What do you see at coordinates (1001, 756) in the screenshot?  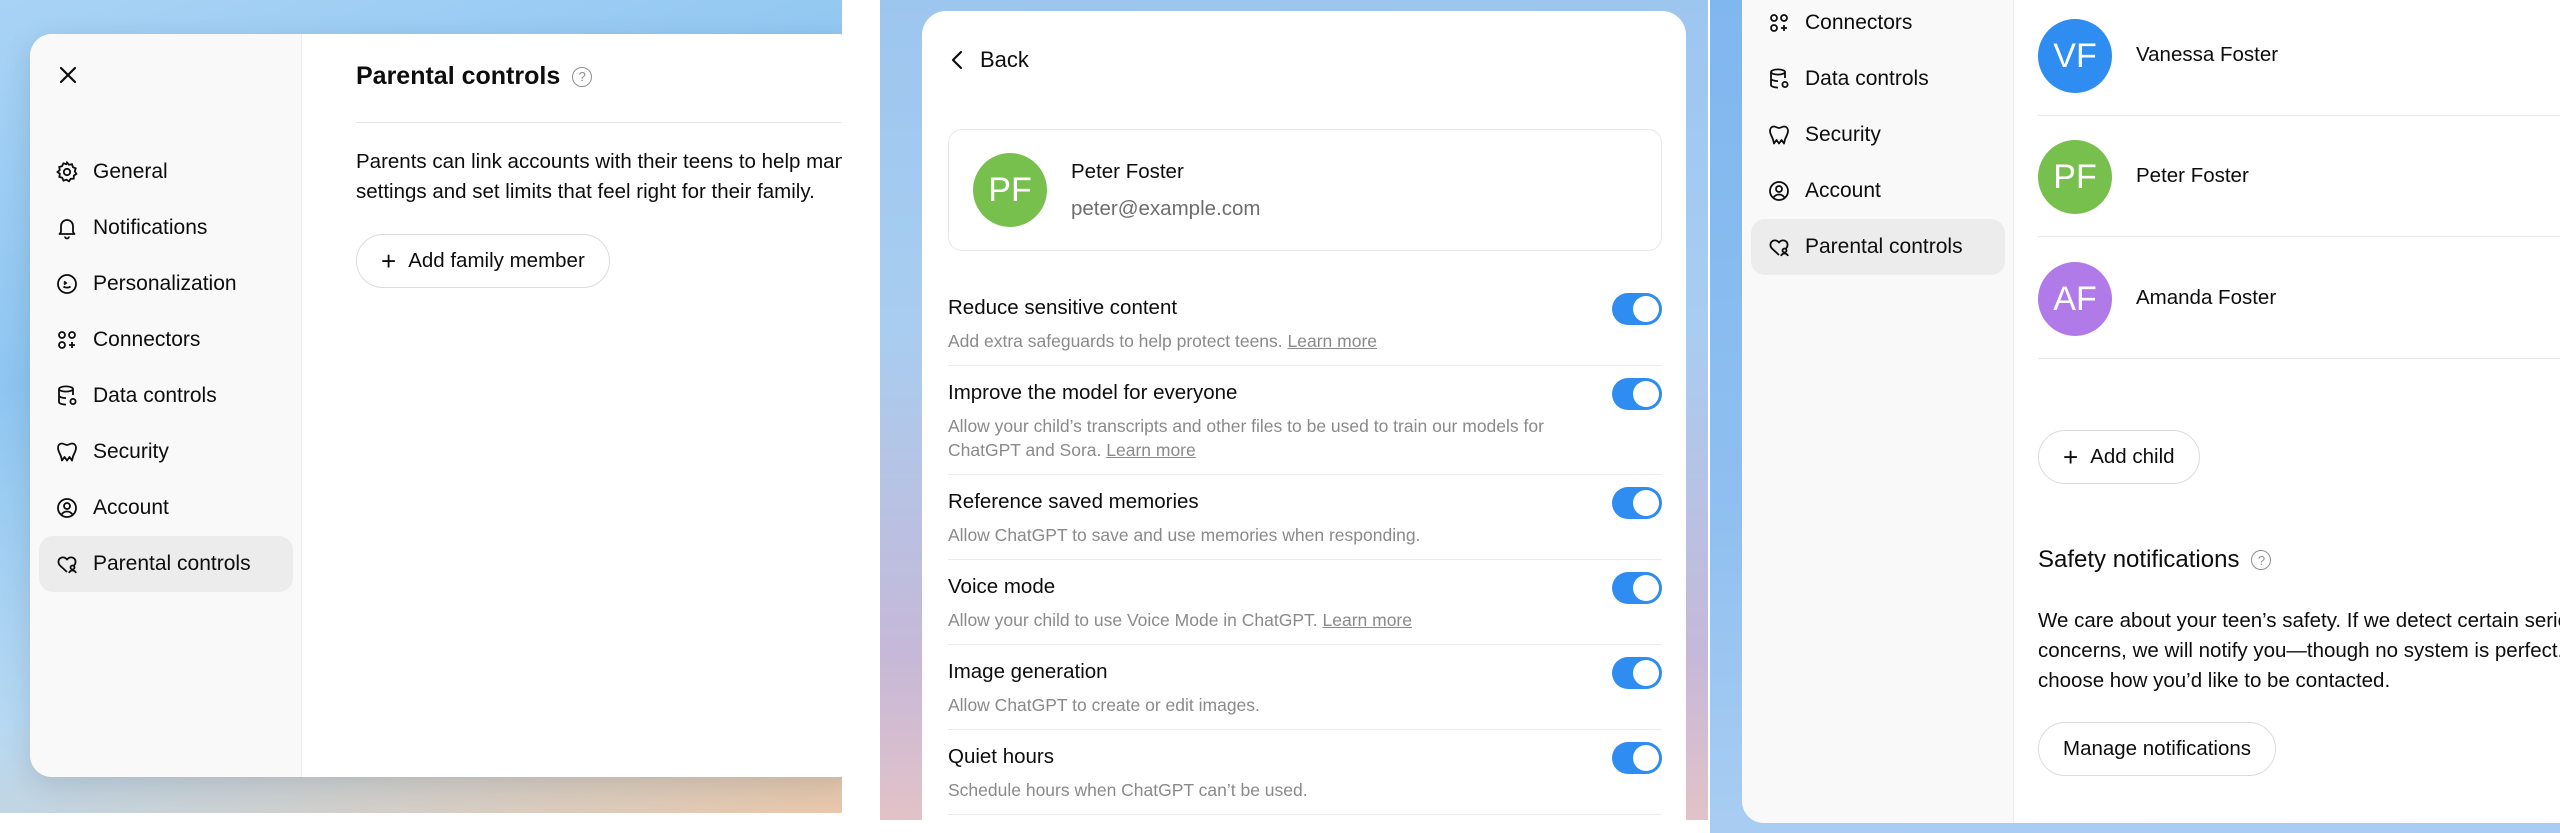 I see `setting-title: Quiet hours` at bounding box center [1001, 756].